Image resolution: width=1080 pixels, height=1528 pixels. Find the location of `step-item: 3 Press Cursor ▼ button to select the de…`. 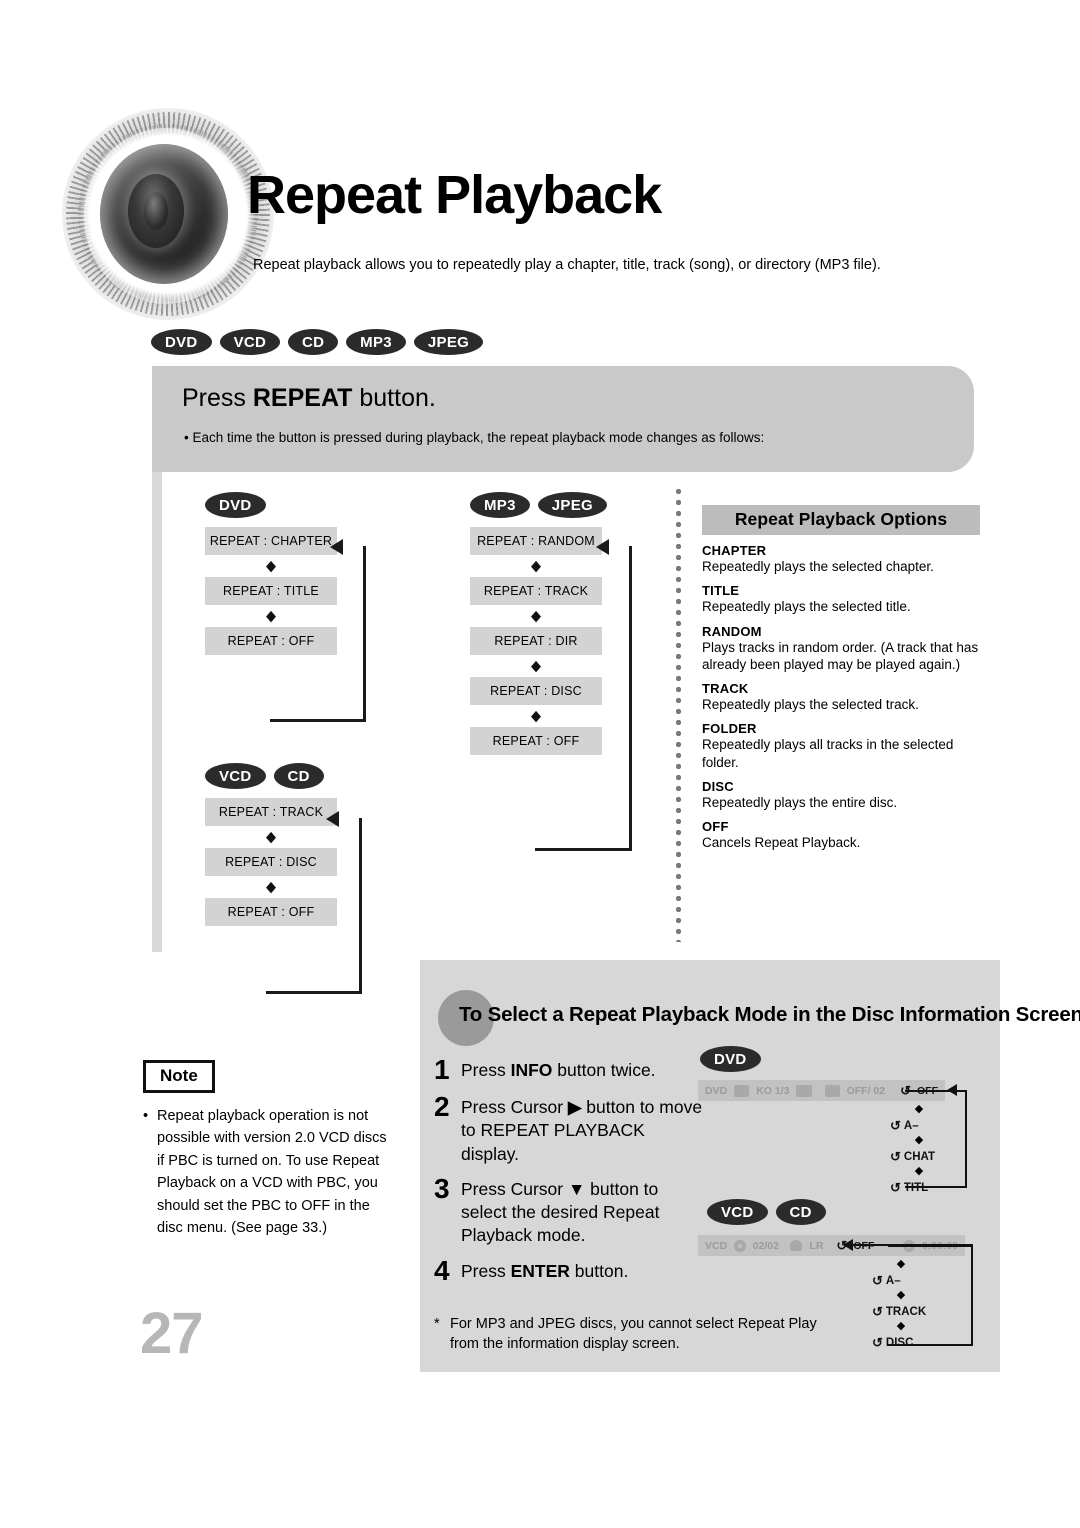

step-item: 3 Press Cursor ▼ button to select the de… is located at coordinates (569, 1210).